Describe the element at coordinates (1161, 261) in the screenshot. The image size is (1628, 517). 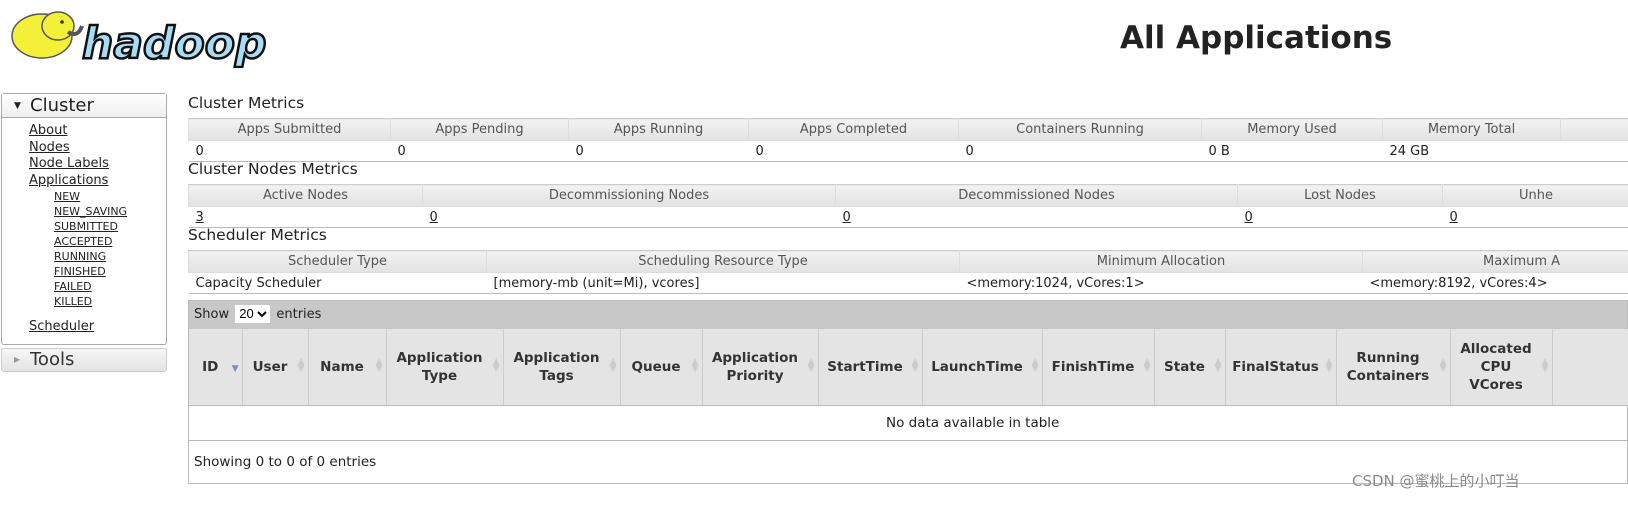
I see `header-minimum-allocation: Minimum Allocation` at that location.